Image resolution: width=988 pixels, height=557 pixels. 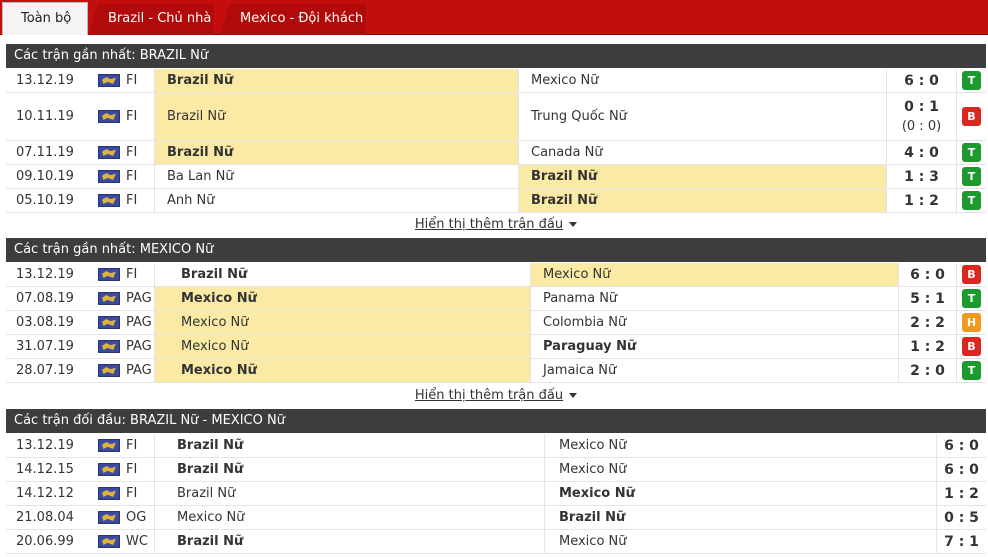 What do you see at coordinates (702, 152) in the screenshot?
I see `away-team: Canada Nữ` at bounding box center [702, 152].